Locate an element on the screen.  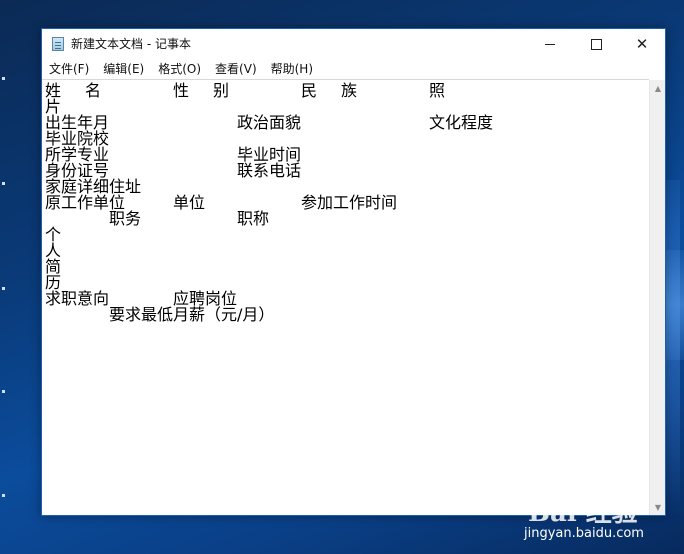
text-segment: 参加工作时间 is located at coordinates (349, 202).